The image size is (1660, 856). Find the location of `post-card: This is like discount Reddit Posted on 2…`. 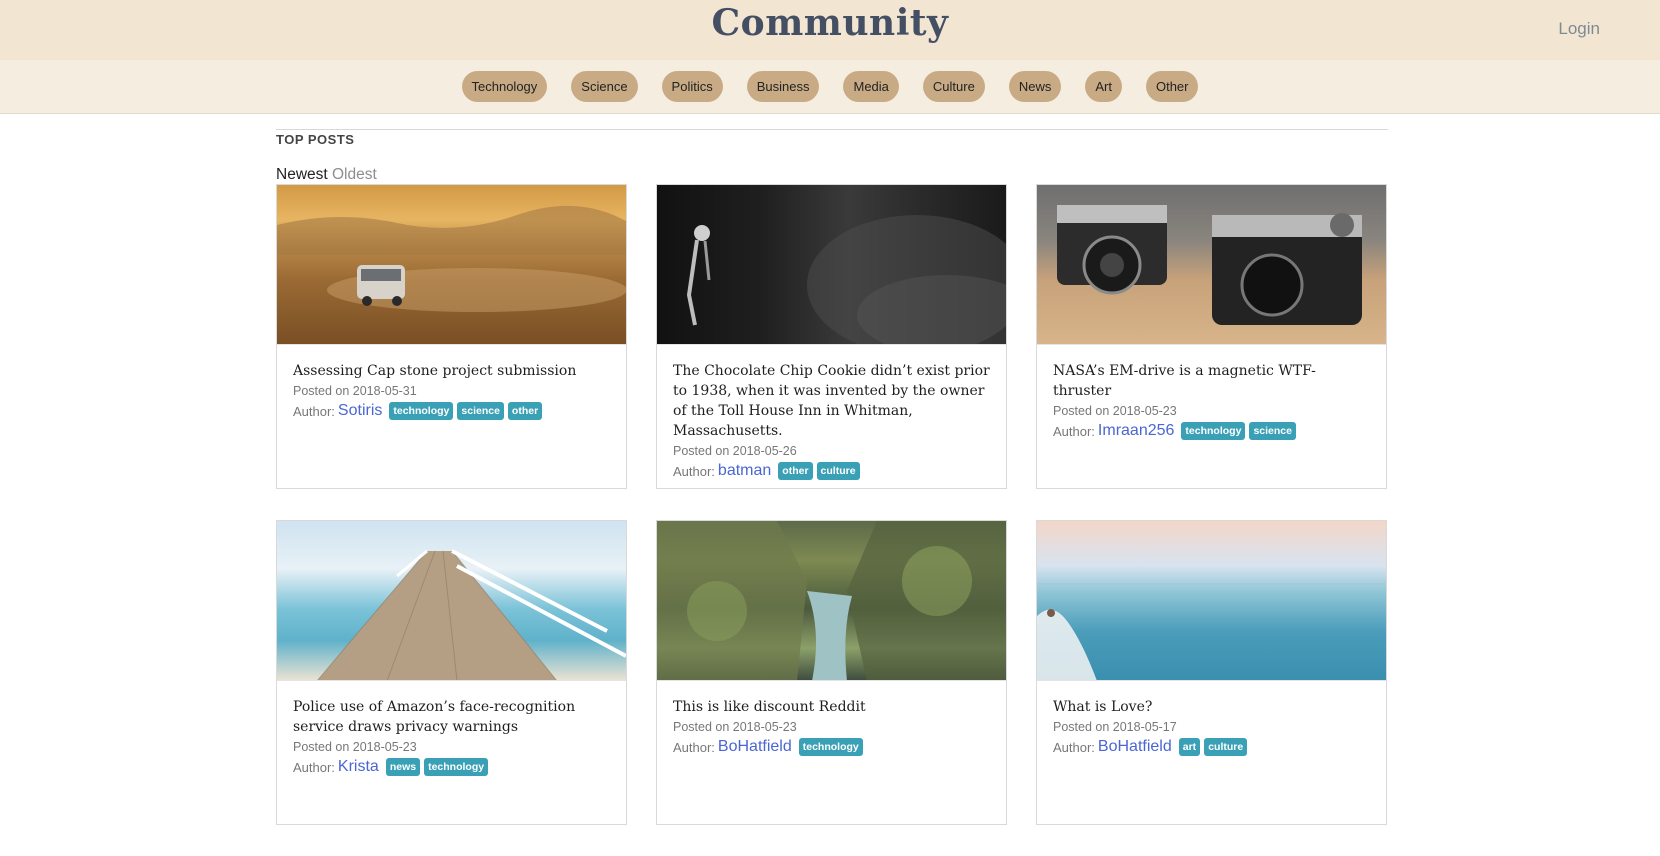

post-card: This is like discount Reddit Posted on 2… is located at coordinates (831, 672).